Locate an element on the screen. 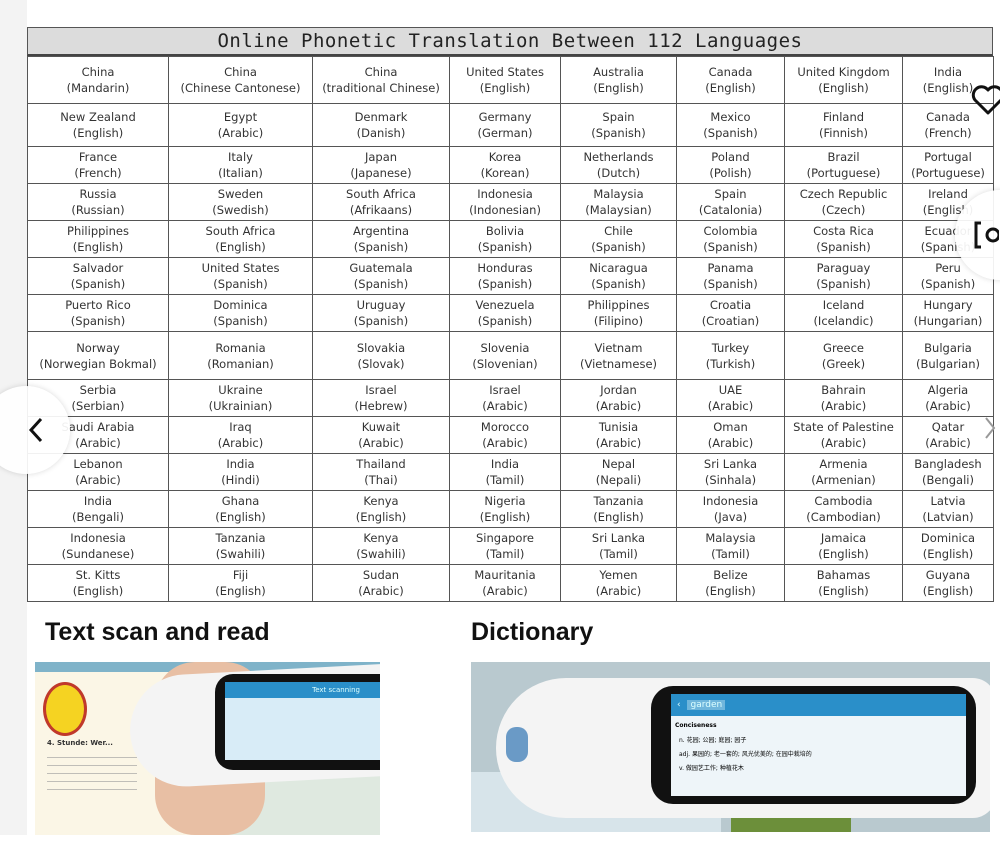 The image size is (1000, 868). country-name: Sudan is located at coordinates (381, 575).